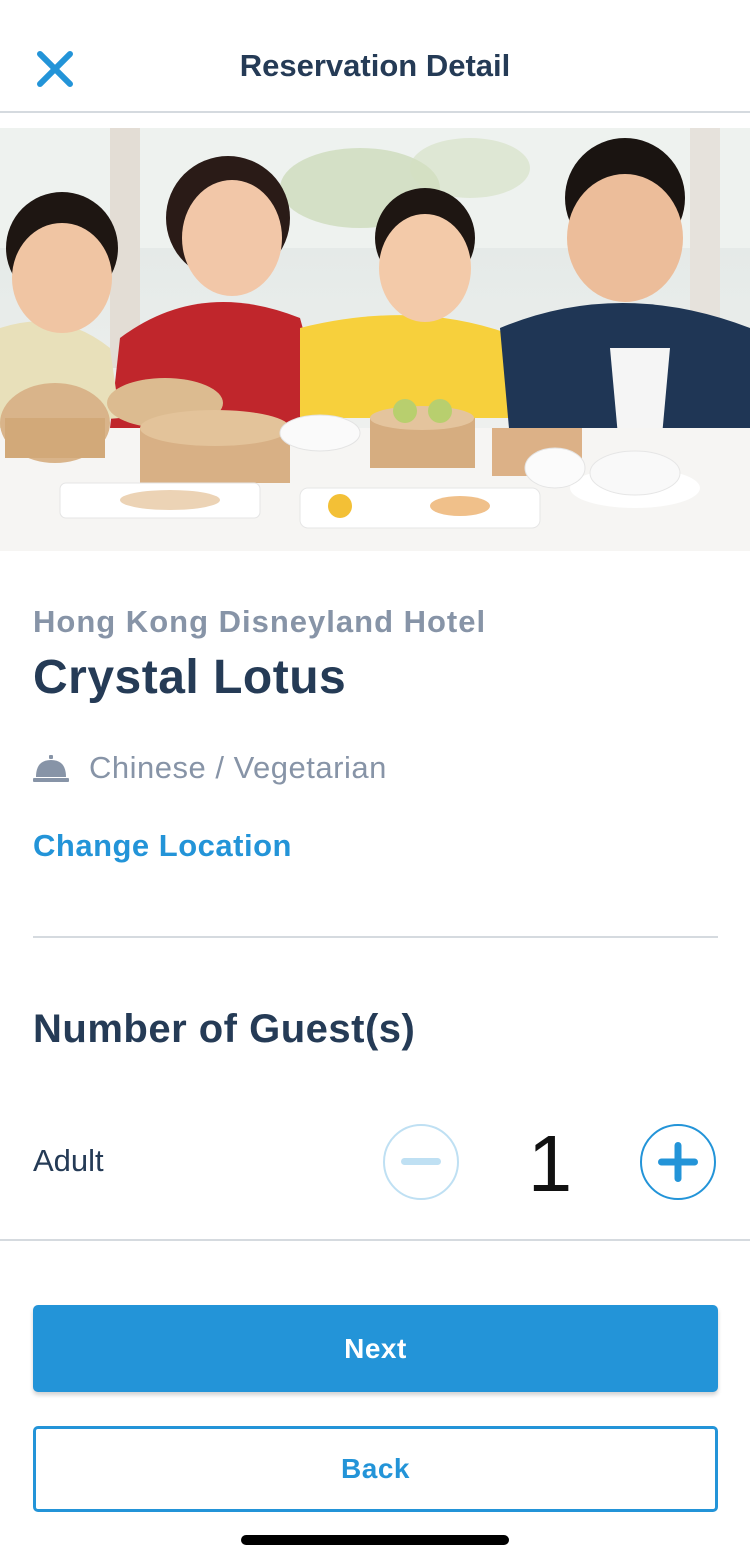 This screenshot has width=750, height=1561. I want to click on decrement-adult-button, so click(421, 1162).